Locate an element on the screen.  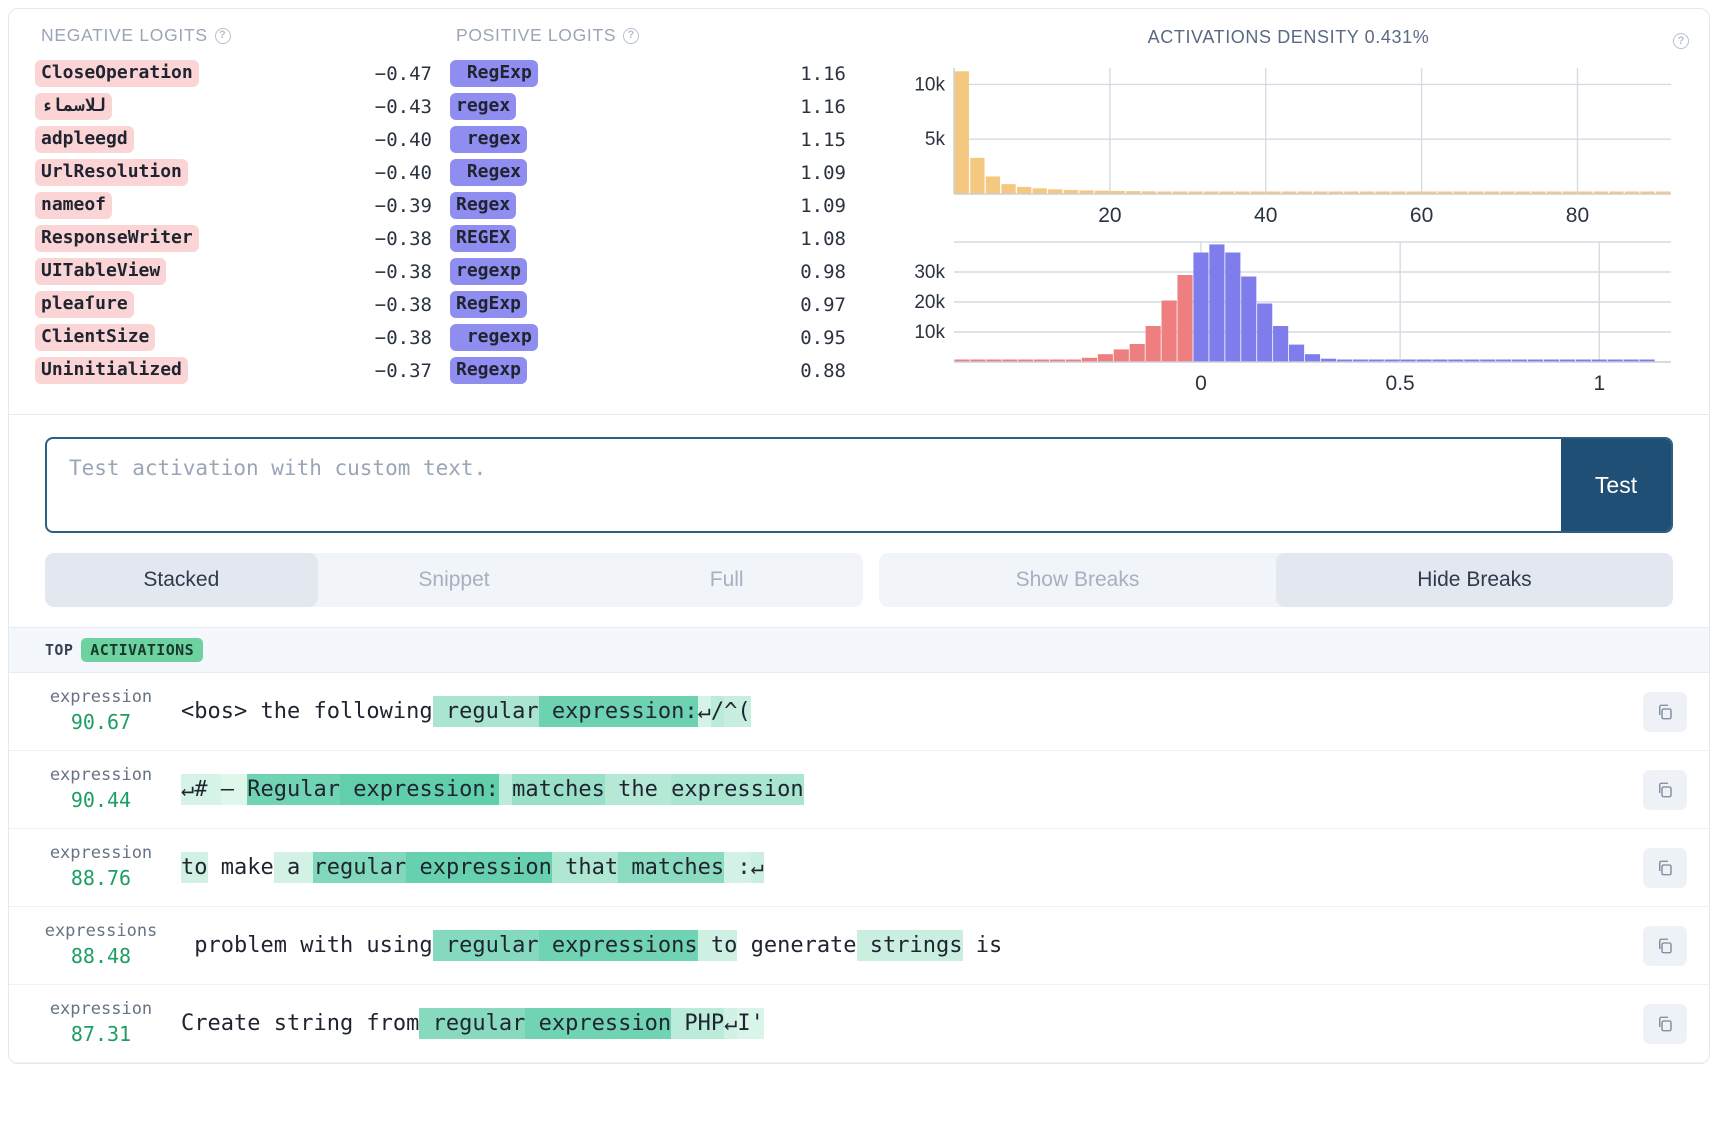
activation-token-span: expression is located at coordinates (598, 1023).